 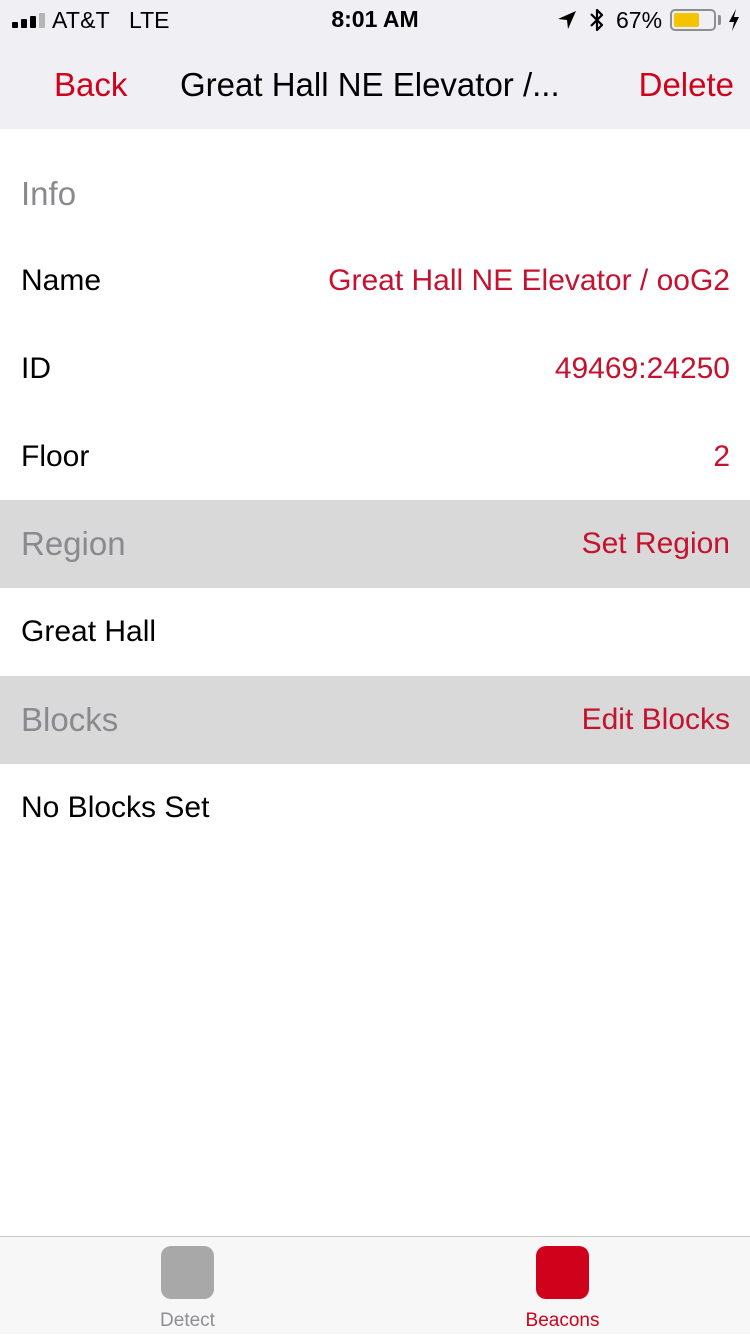 I want to click on navigation-bar: Back Great Hall NE Elevator /... Delete, so click(x=375, y=84).